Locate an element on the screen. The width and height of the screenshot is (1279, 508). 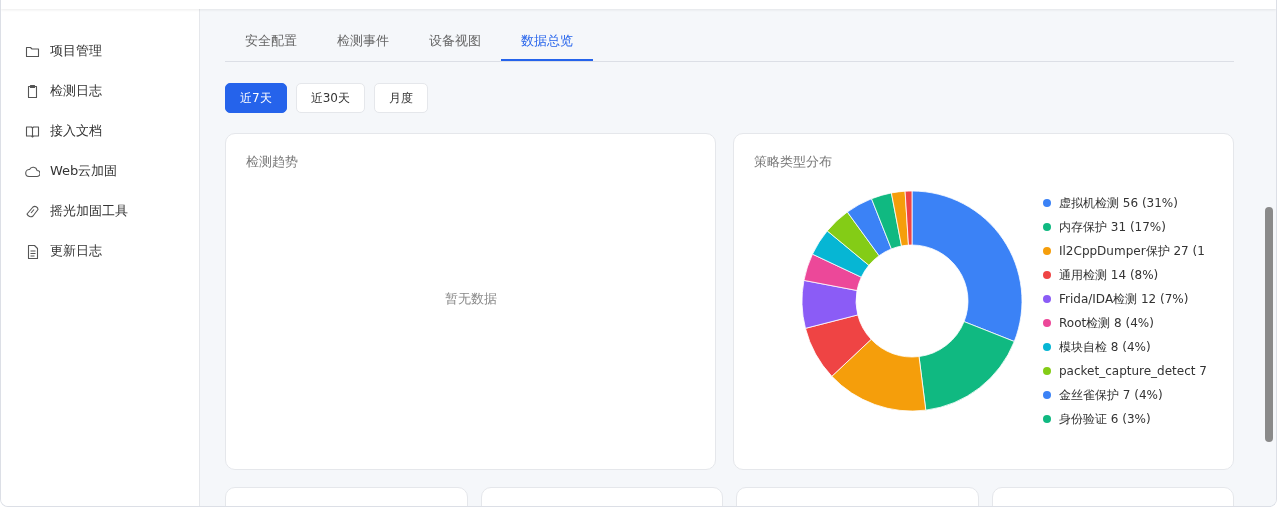
legend-label: 虚拟机检测 56 (31%) is located at coordinates (1118, 203).